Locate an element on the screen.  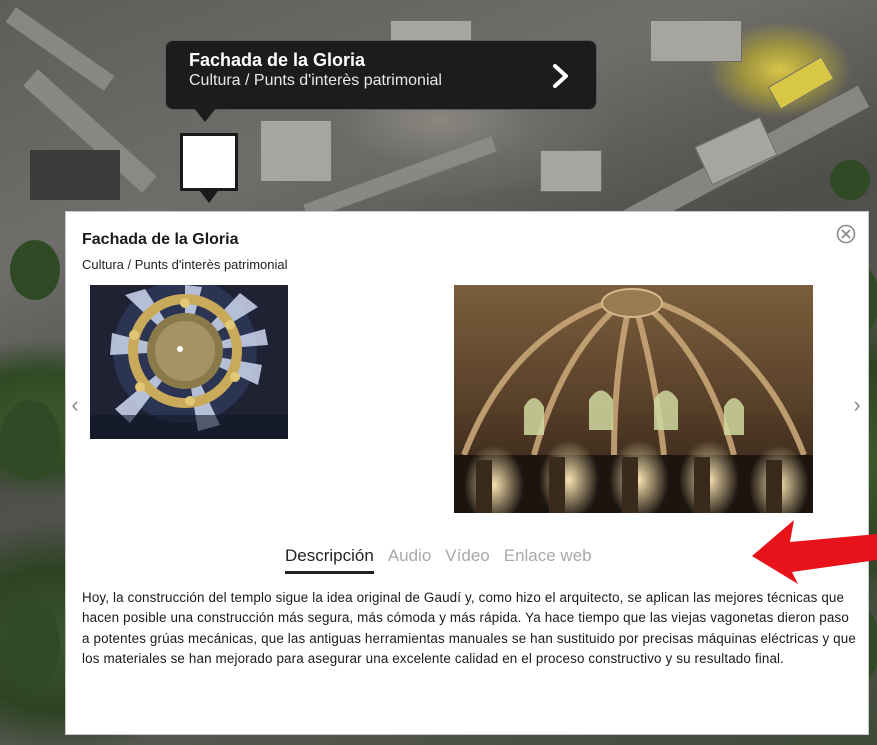
tab-video: Vídeo is located at coordinates (467, 560).